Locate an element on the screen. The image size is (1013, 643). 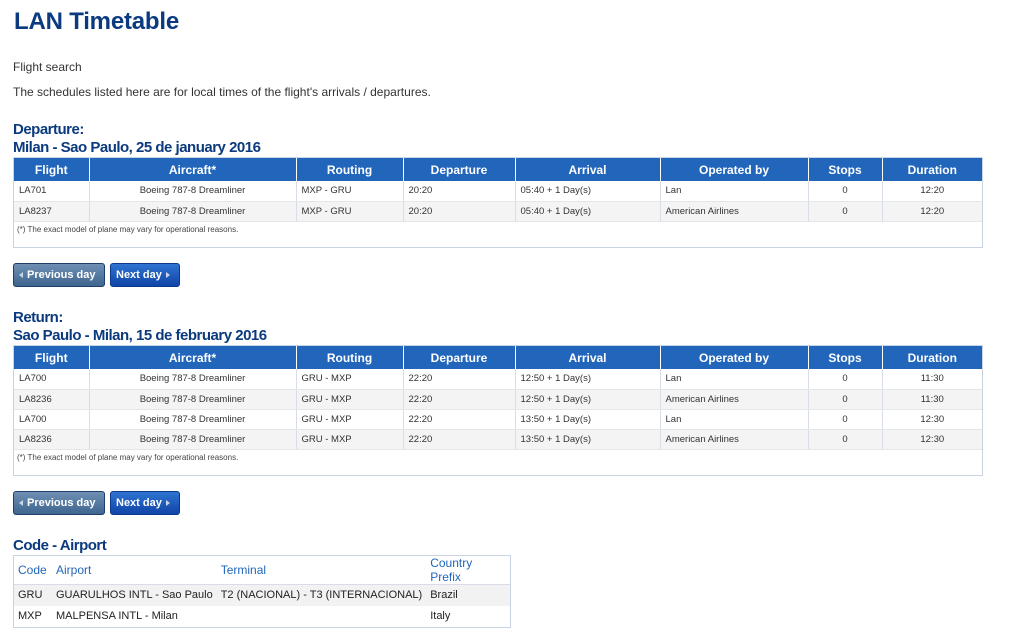
airport-column-airport: Airport is located at coordinates (134, 570).